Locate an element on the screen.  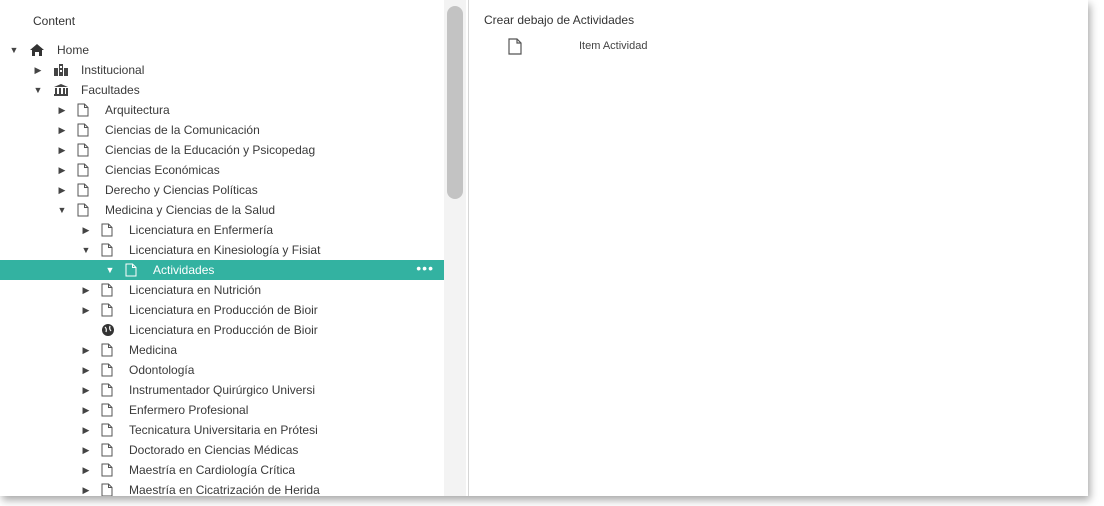
tree-node: ▶ Enfermero Profesional is located at coordinates (222, 410).